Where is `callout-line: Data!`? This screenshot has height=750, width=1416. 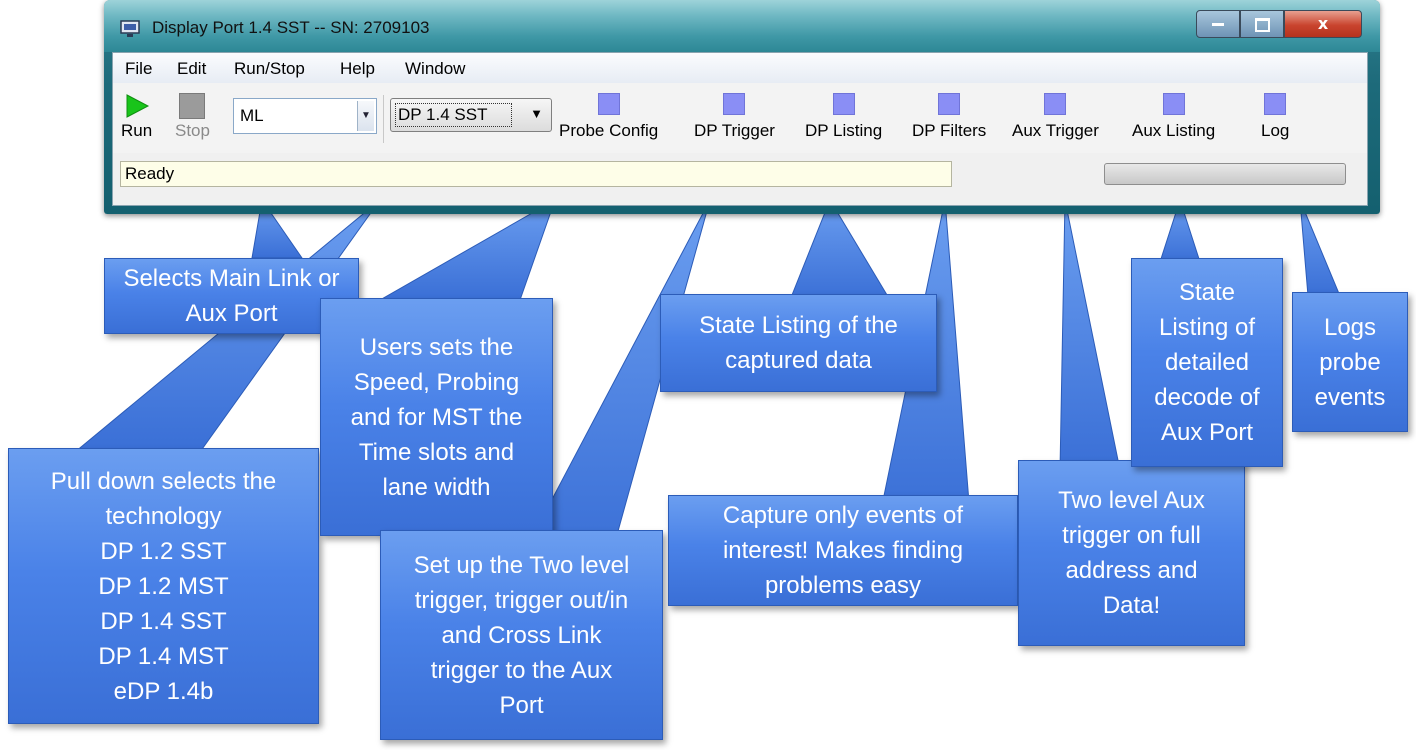
callout-line: Data! is located at coordinates (1131, 605).